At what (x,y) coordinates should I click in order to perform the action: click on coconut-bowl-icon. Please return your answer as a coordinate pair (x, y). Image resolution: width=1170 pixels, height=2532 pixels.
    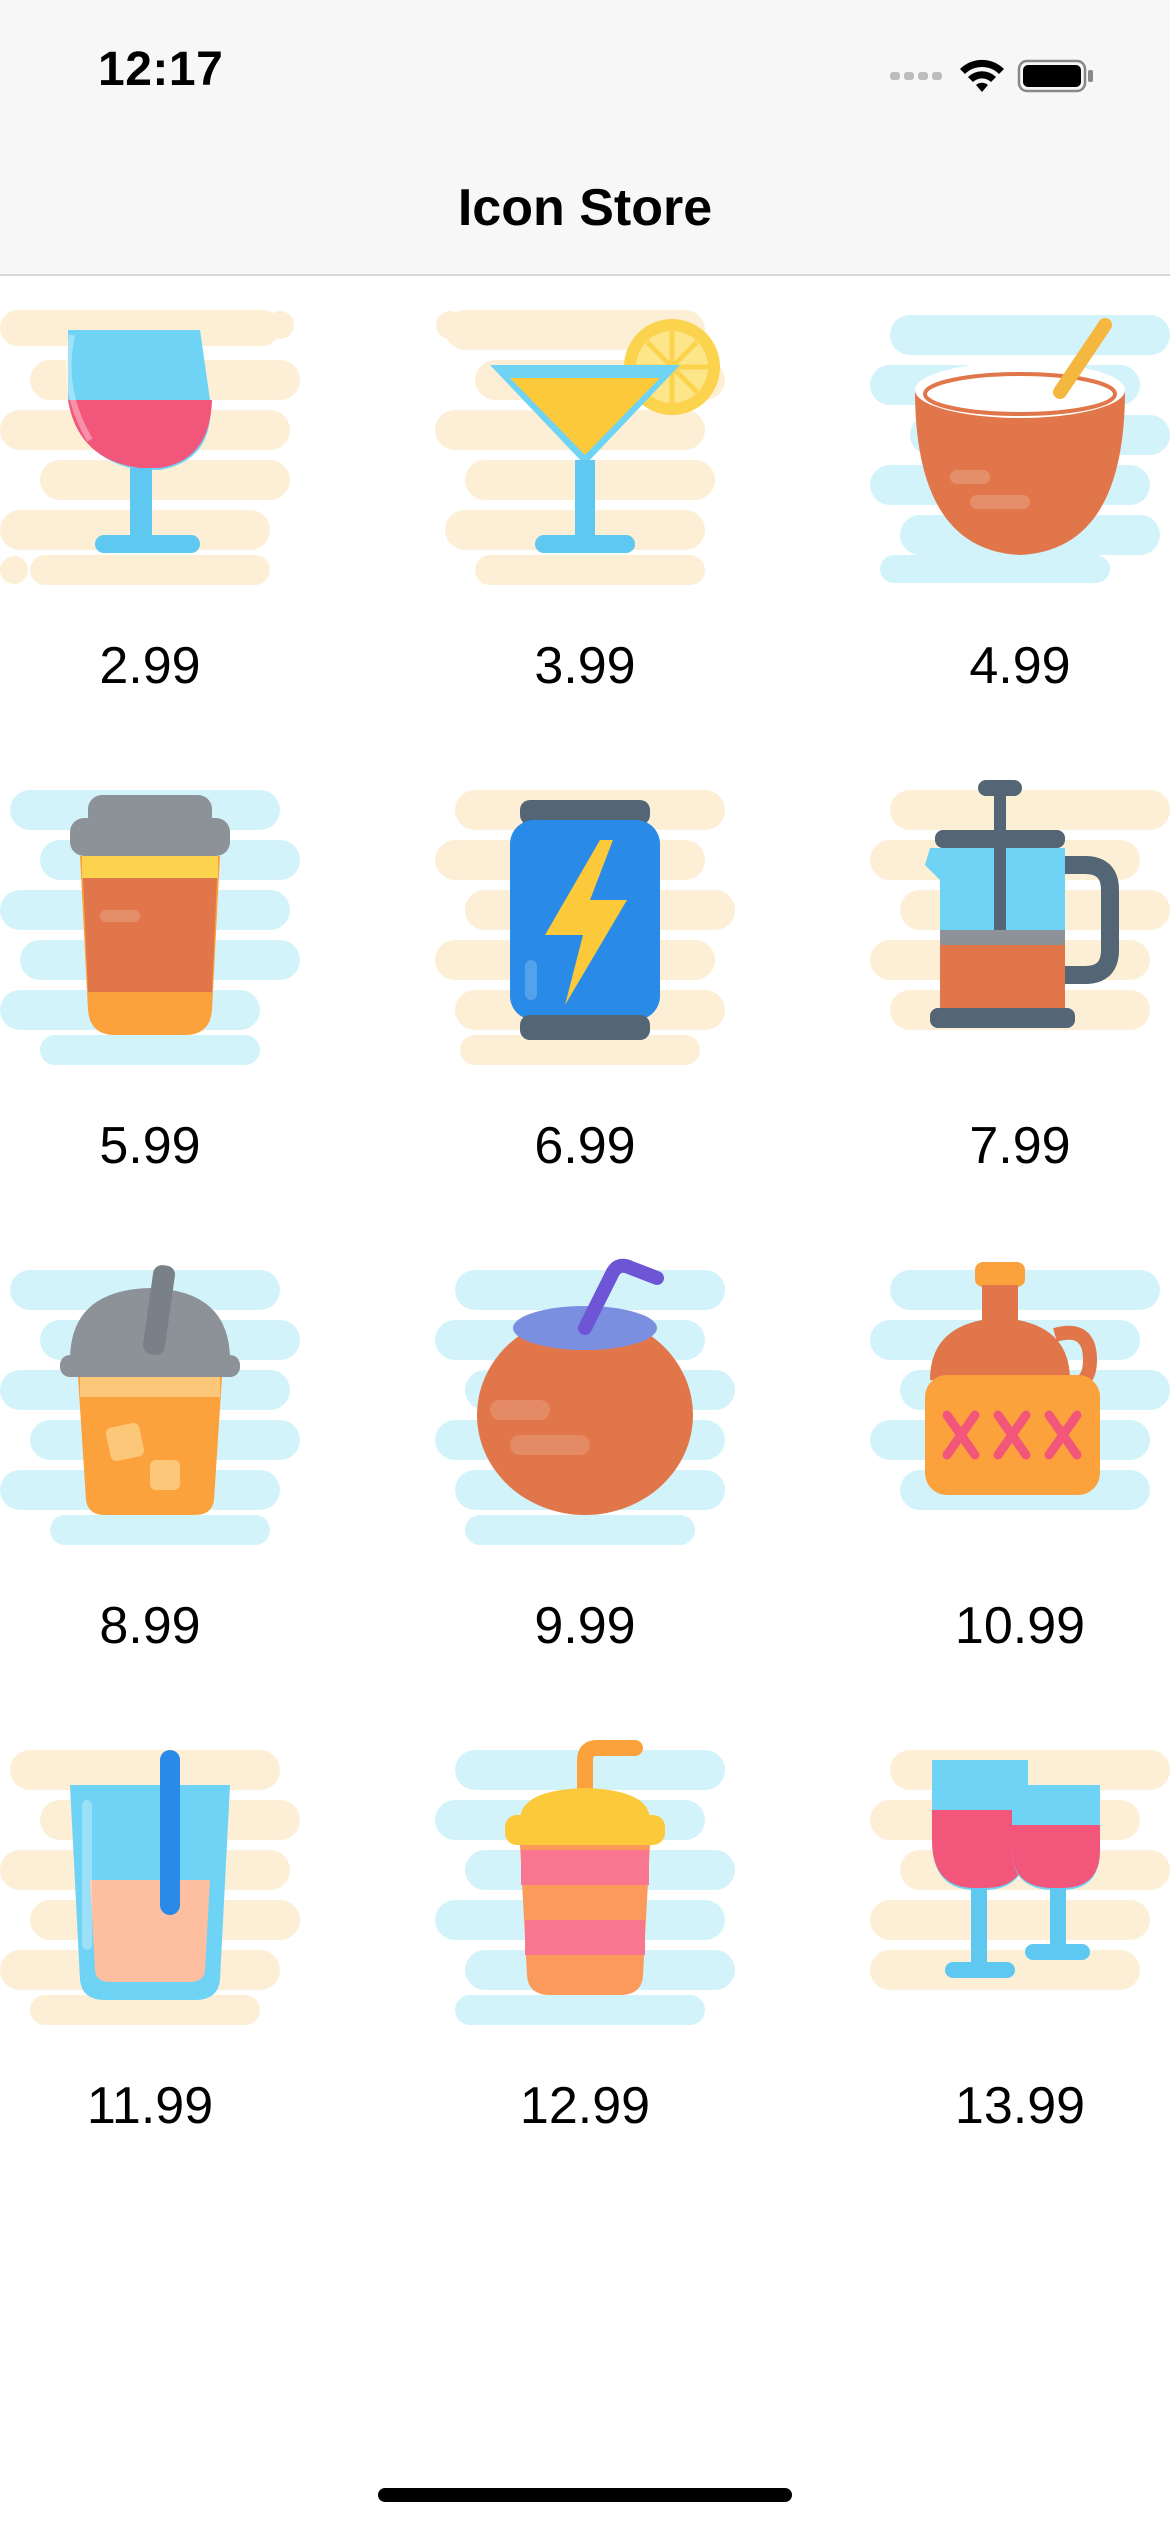
    Looking at the image, I should click on (1020, 440).